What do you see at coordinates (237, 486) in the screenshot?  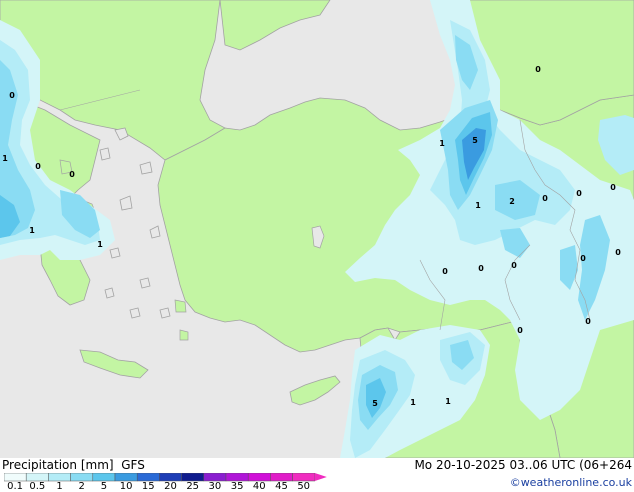 I see `colorbar-label: 35` at bounding box center [237, 486].